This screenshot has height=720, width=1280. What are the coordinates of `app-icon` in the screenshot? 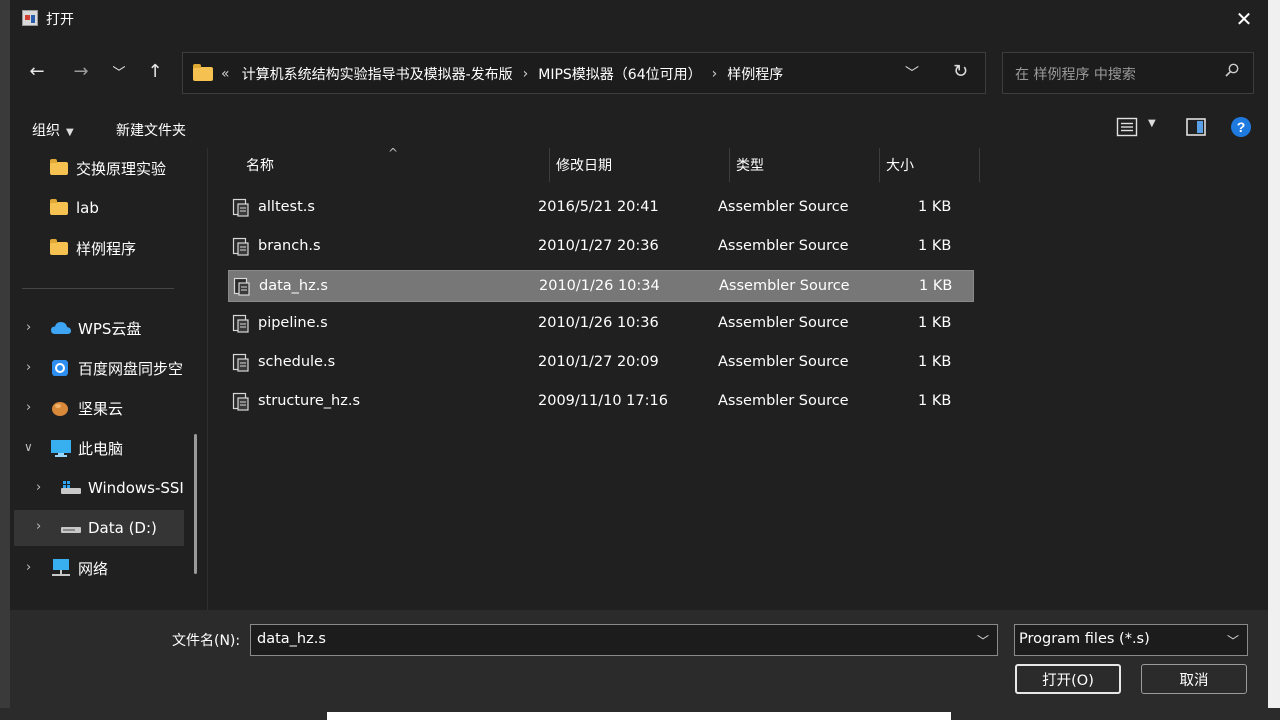 It's located at (30, 18).